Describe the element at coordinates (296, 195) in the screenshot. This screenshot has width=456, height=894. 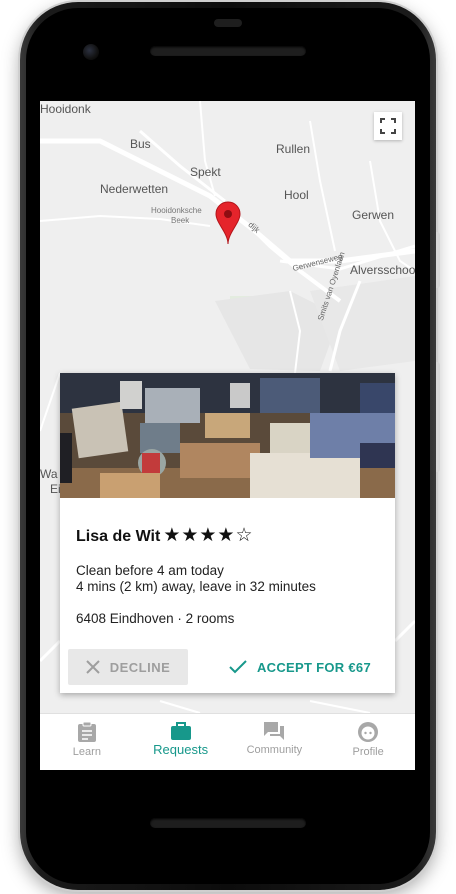
I see `map-label: Hool` at that location.